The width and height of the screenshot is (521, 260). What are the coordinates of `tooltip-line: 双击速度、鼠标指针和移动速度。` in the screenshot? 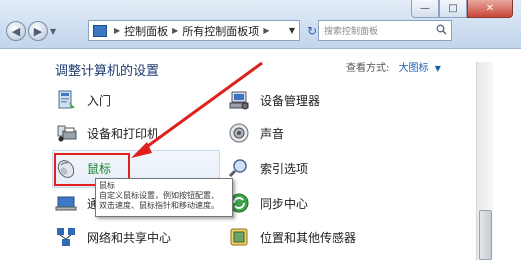 It's located at (159, 205).